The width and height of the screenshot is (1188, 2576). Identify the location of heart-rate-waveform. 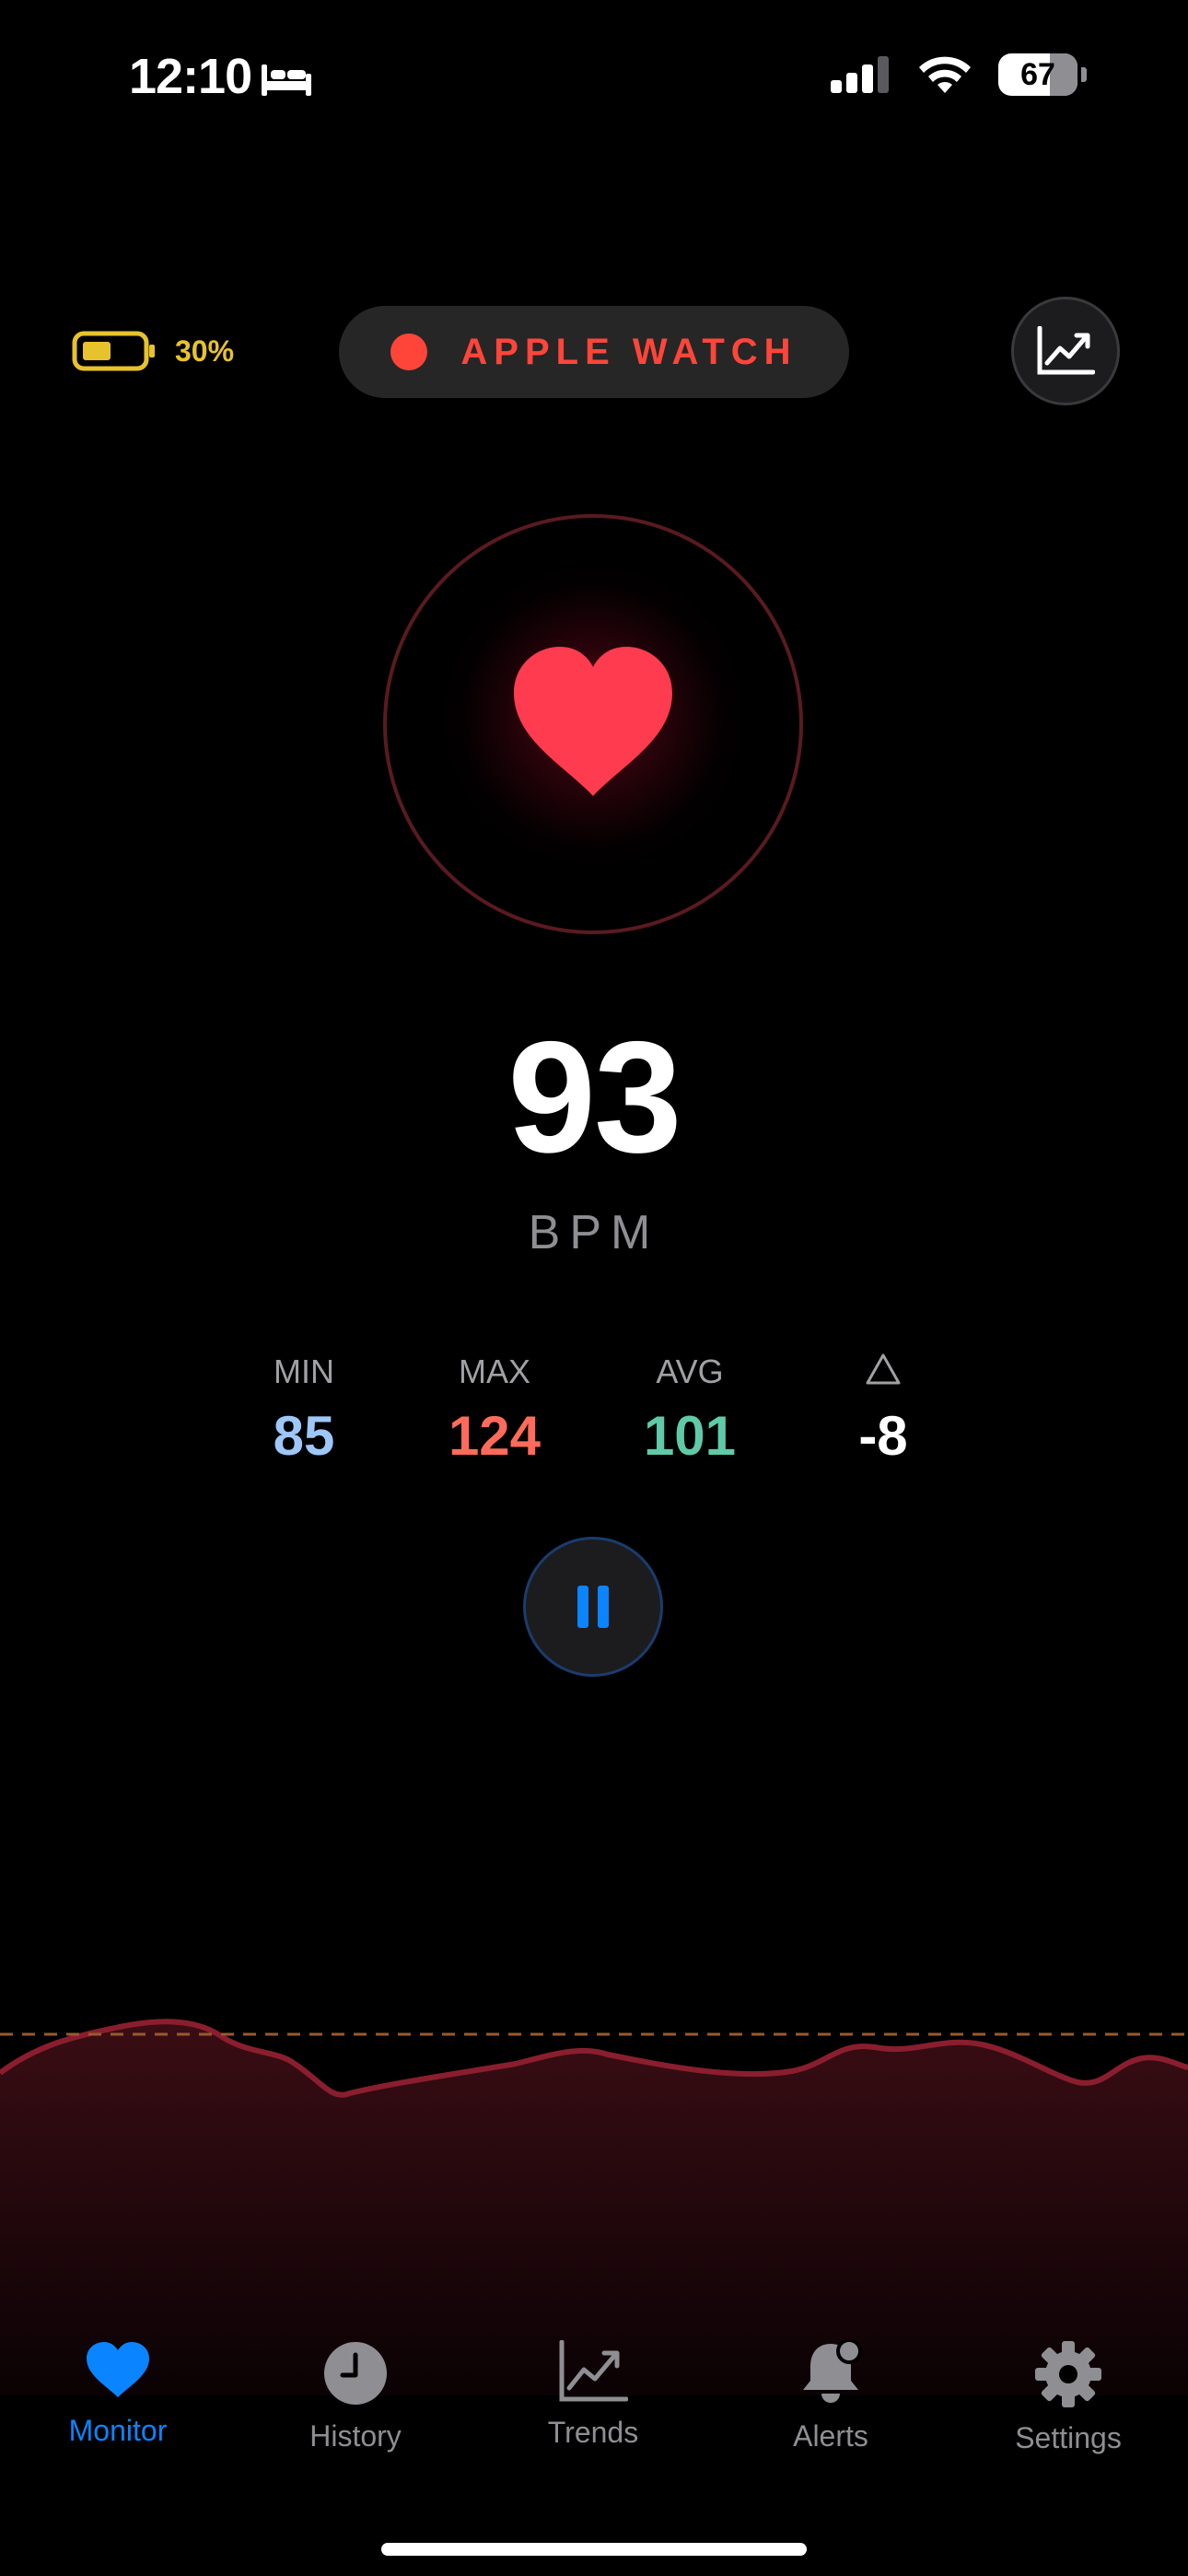
(594, 2207).